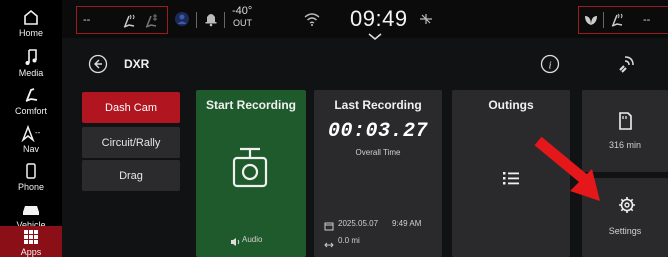  What do you see at coordinates (378, 105) in the screenshot?
I see `last-recording-title: Last Recording` at bounding box center [378, 105].